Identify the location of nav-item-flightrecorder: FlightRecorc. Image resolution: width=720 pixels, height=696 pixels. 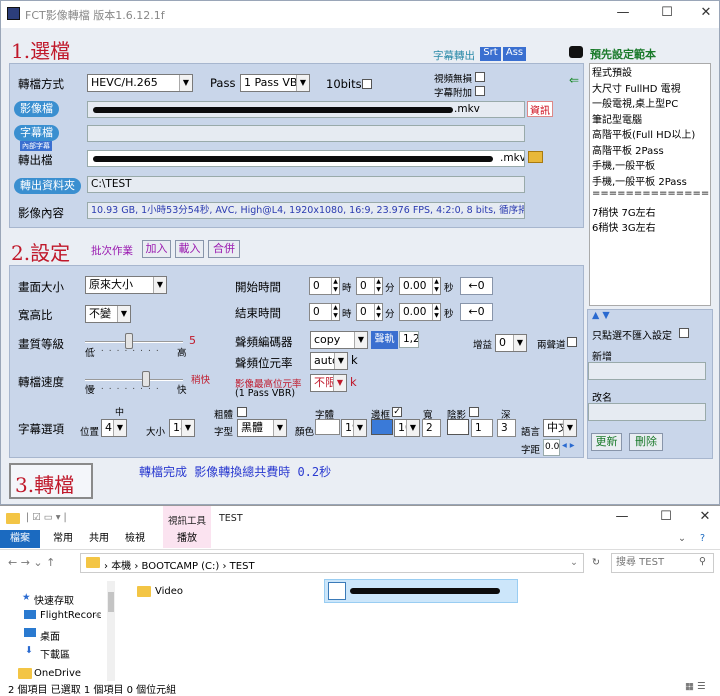
(71, 615).